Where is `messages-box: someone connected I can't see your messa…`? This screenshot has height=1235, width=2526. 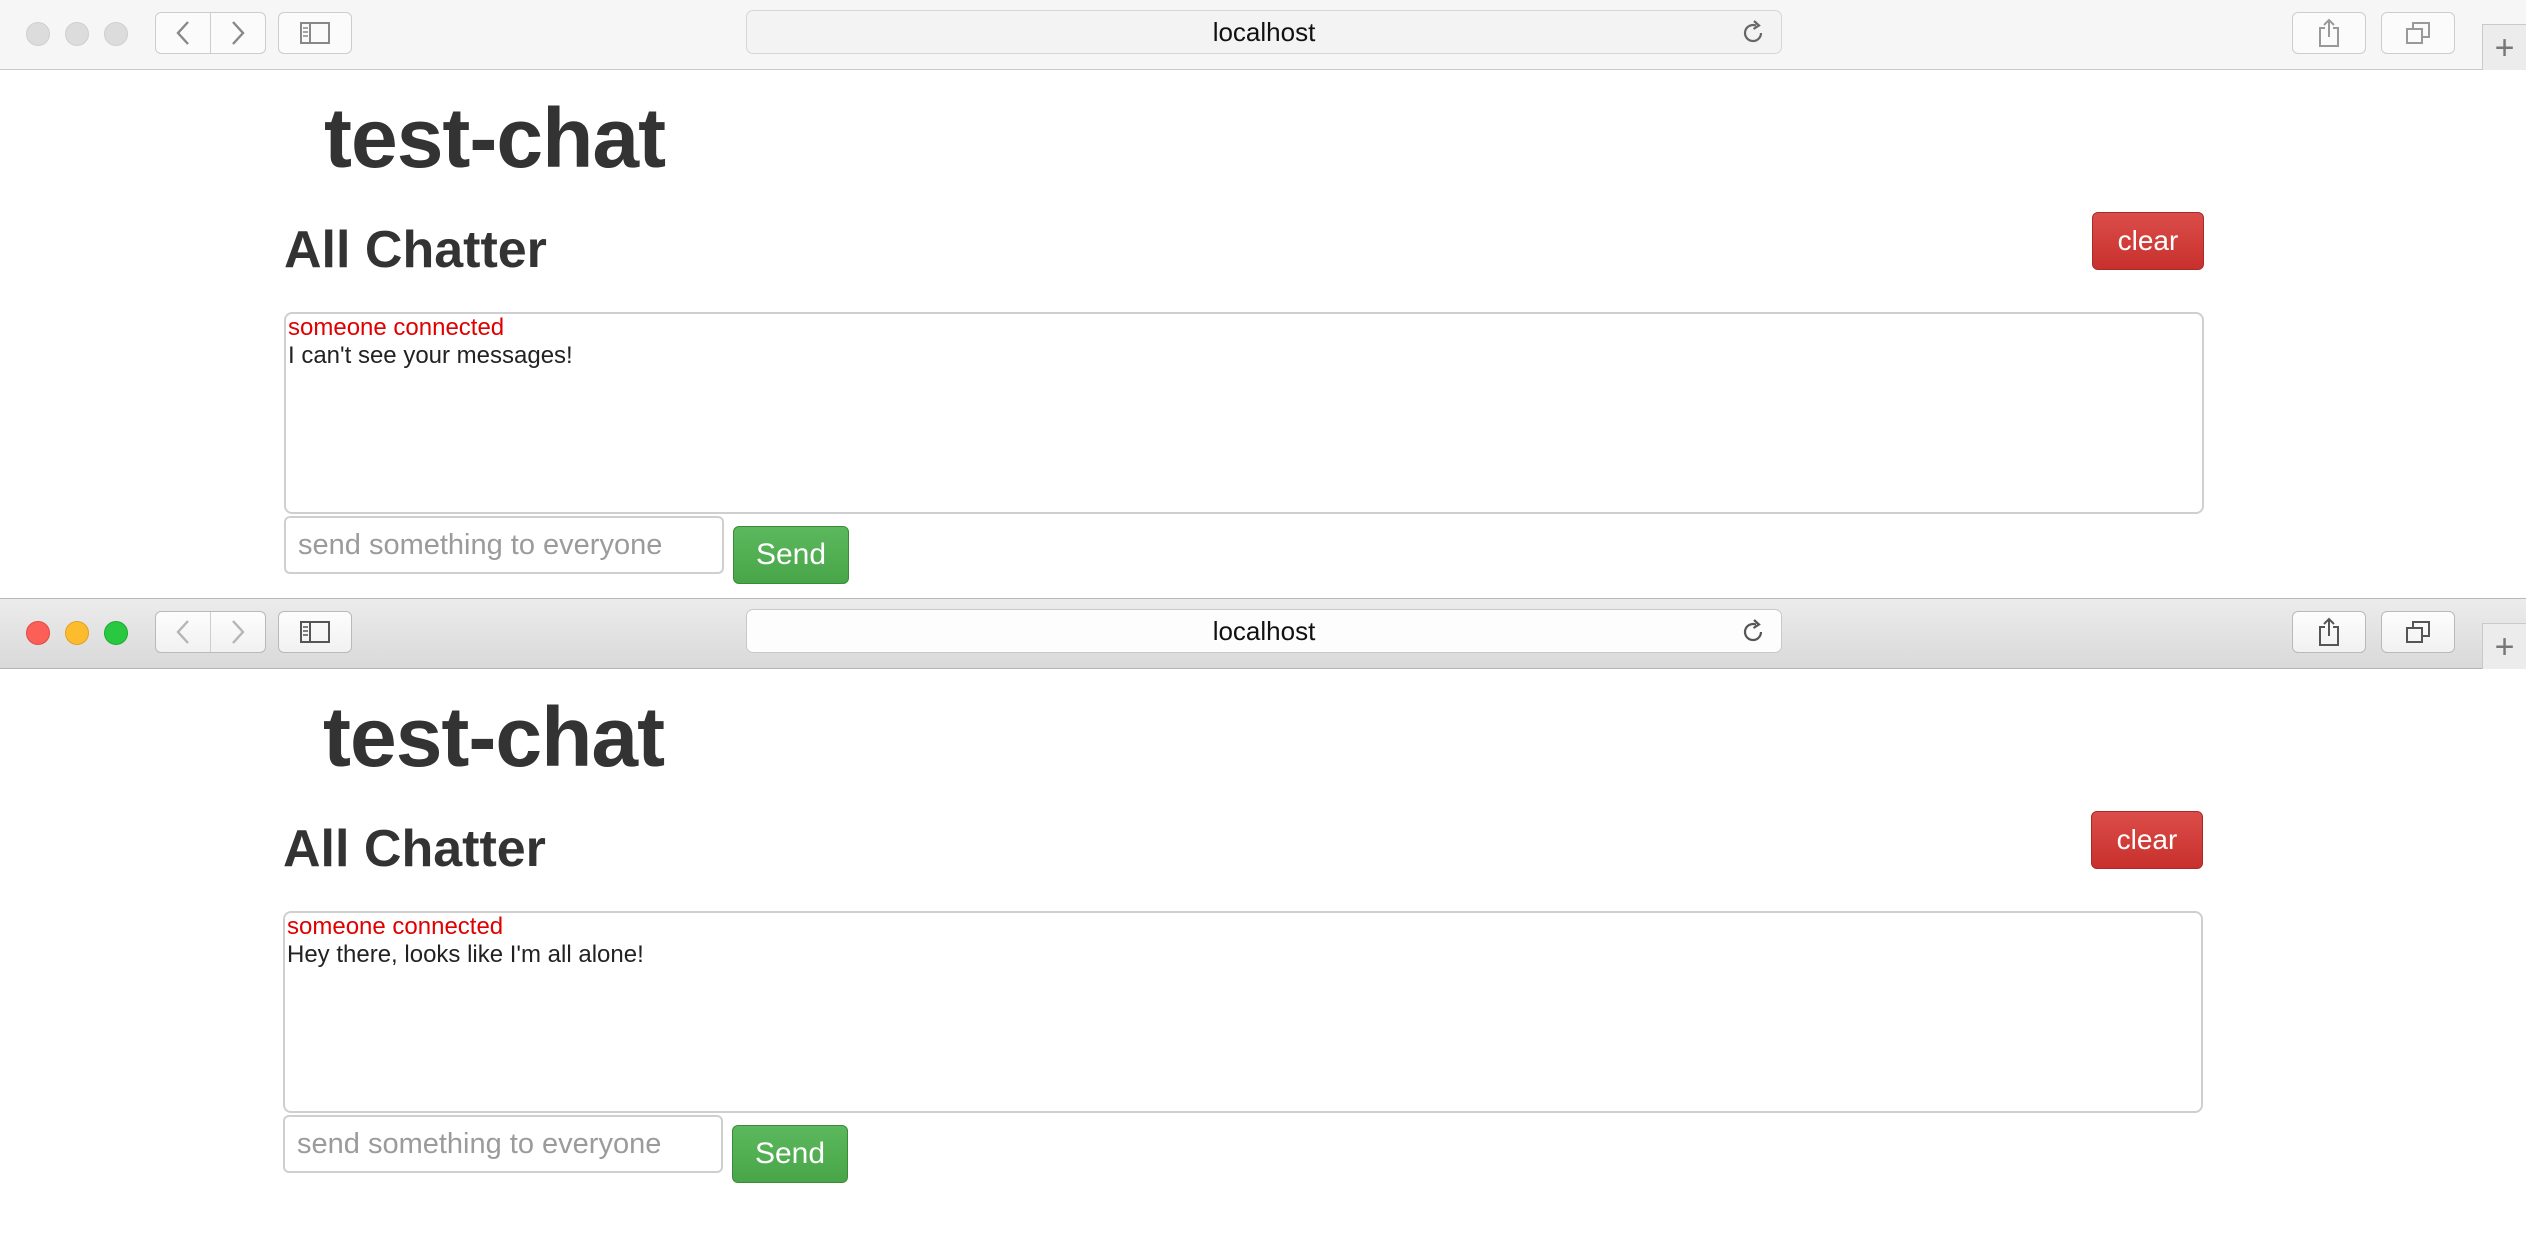
messages-box: someone connected I can't see your messa… is located at coordinates (1244, 413).